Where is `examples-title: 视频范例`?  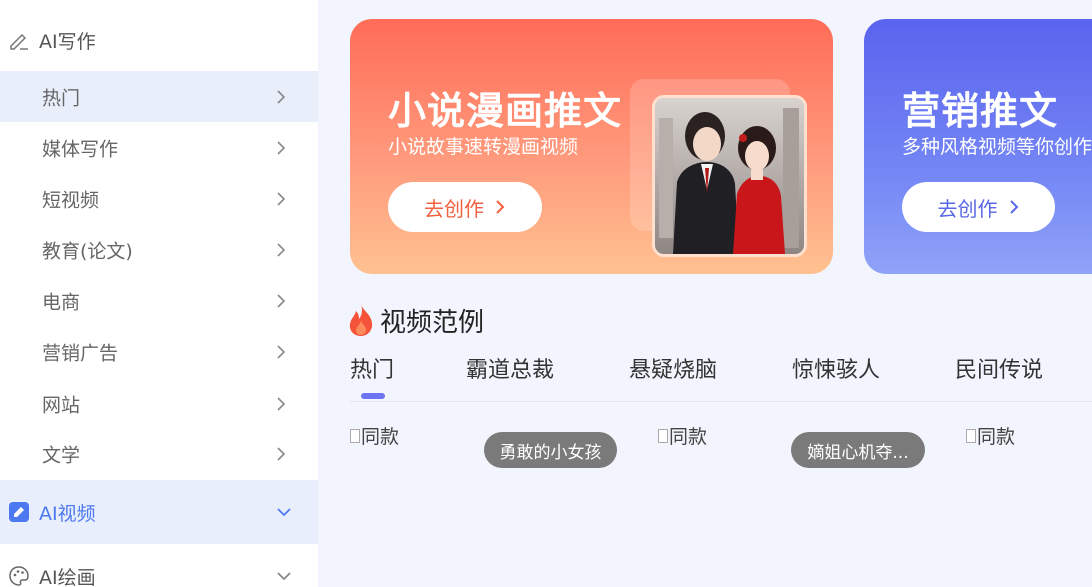
examples-title: 视频范例 is located at coordinates (432, 322).